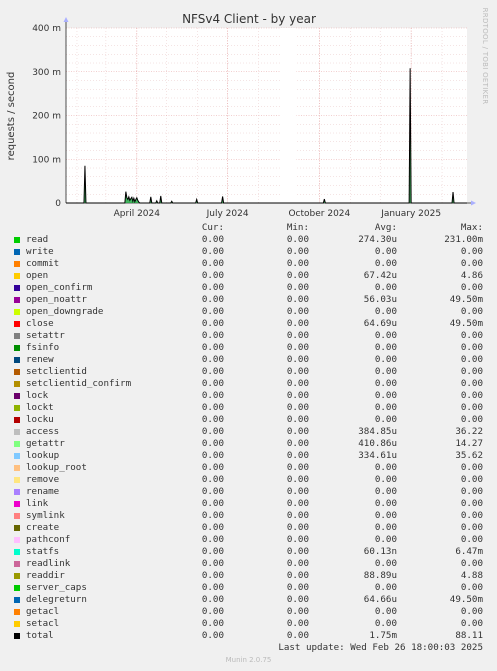  What do you see at coordinates (40, 419) in the screenshot?
I see `legend-name: locku` at bounding box center [40, 419].